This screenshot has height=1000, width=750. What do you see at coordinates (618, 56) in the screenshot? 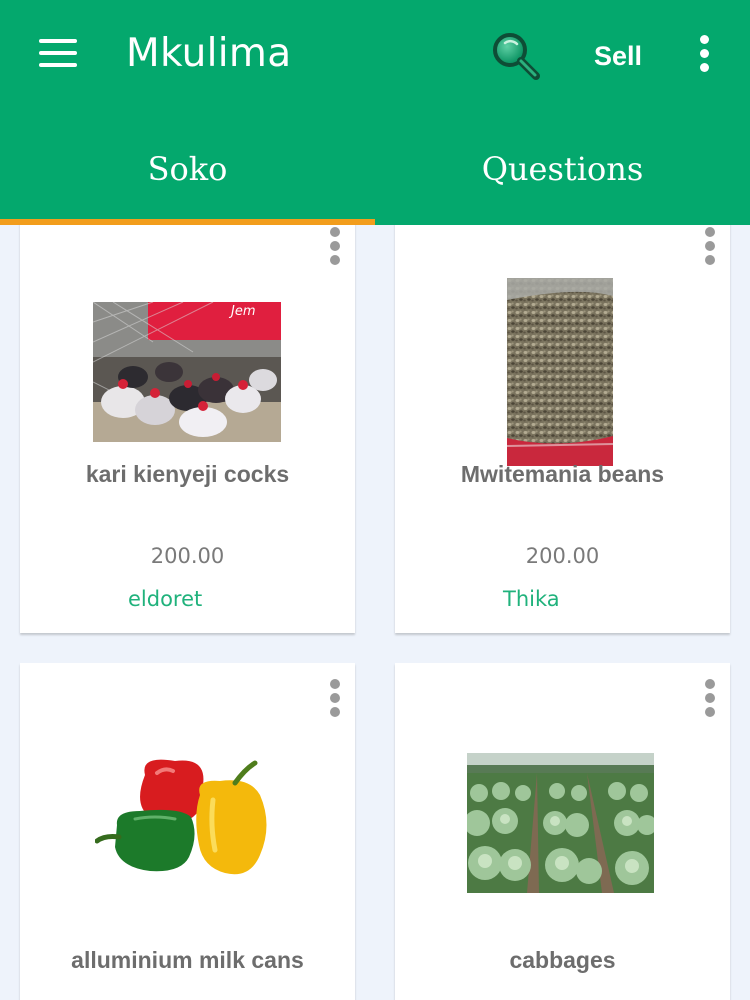
I see `sell-button: Sell` at bounding box center [618, 56].